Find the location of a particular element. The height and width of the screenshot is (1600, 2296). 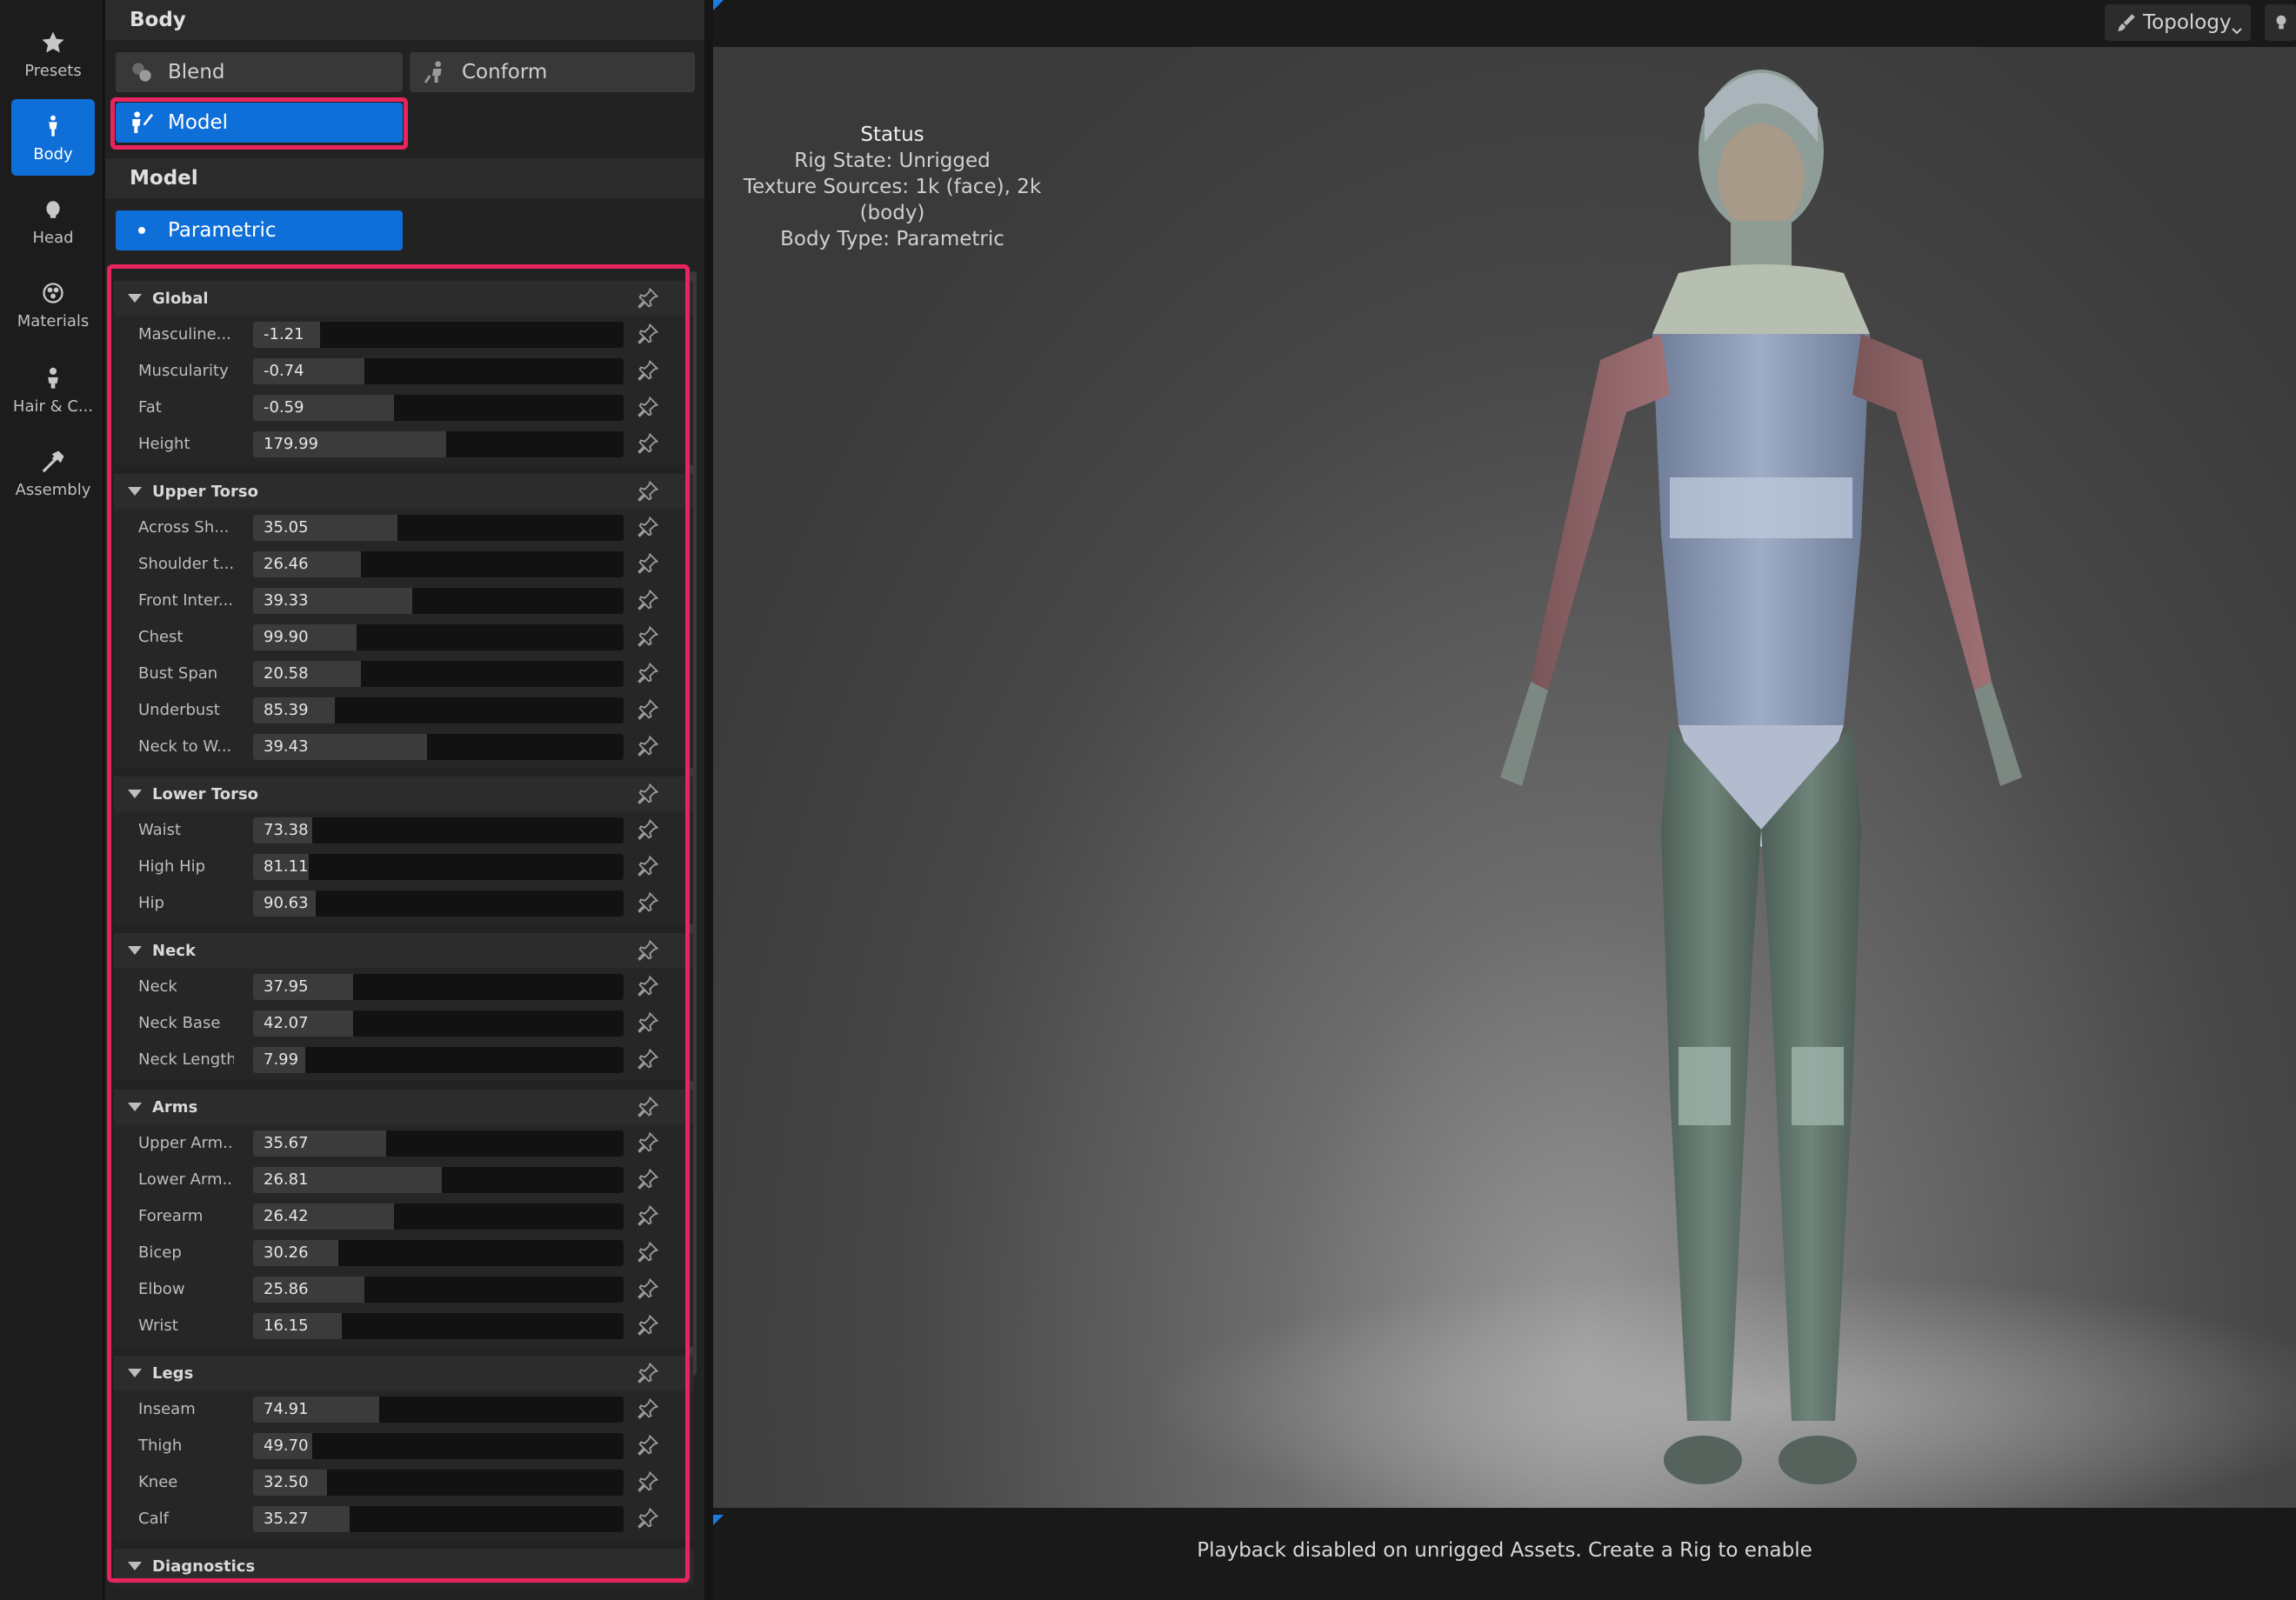

param-slider: 35.05 is located at coordinates (439, 528).